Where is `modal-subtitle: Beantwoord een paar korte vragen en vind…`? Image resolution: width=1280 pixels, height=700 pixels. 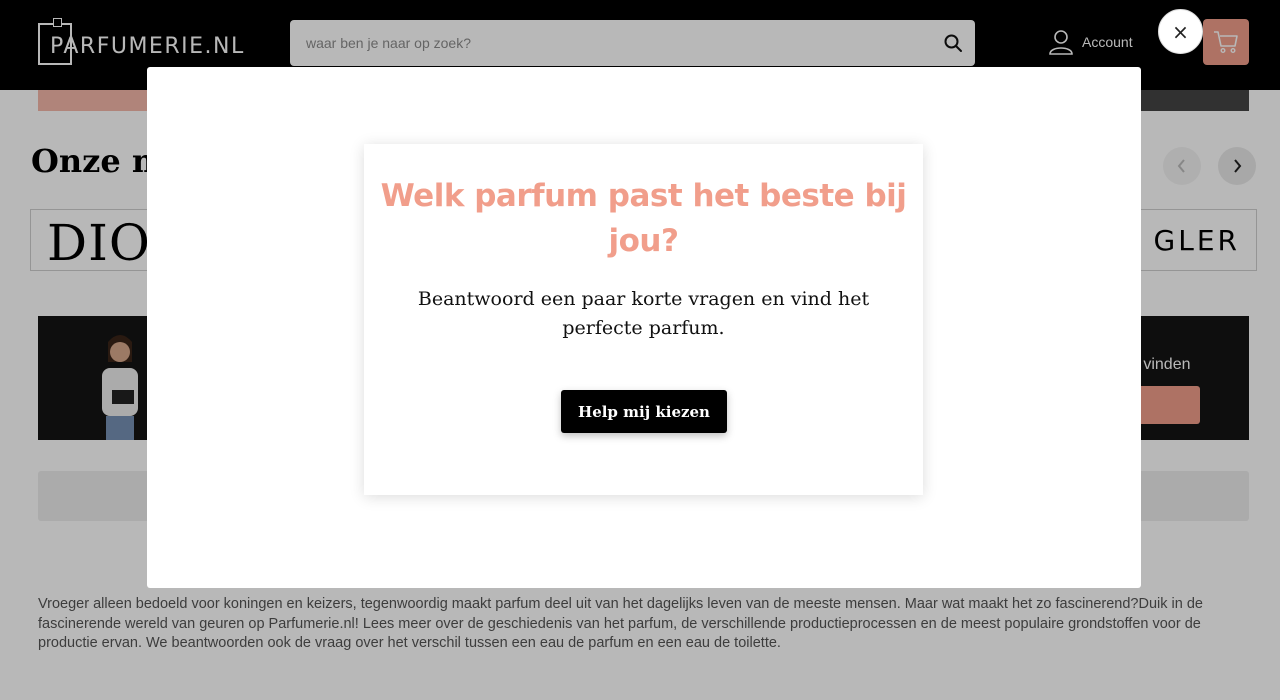
modal-subtitle: Beantwoord een paar korte vragen en vind… is located at coordinates (643, 313).